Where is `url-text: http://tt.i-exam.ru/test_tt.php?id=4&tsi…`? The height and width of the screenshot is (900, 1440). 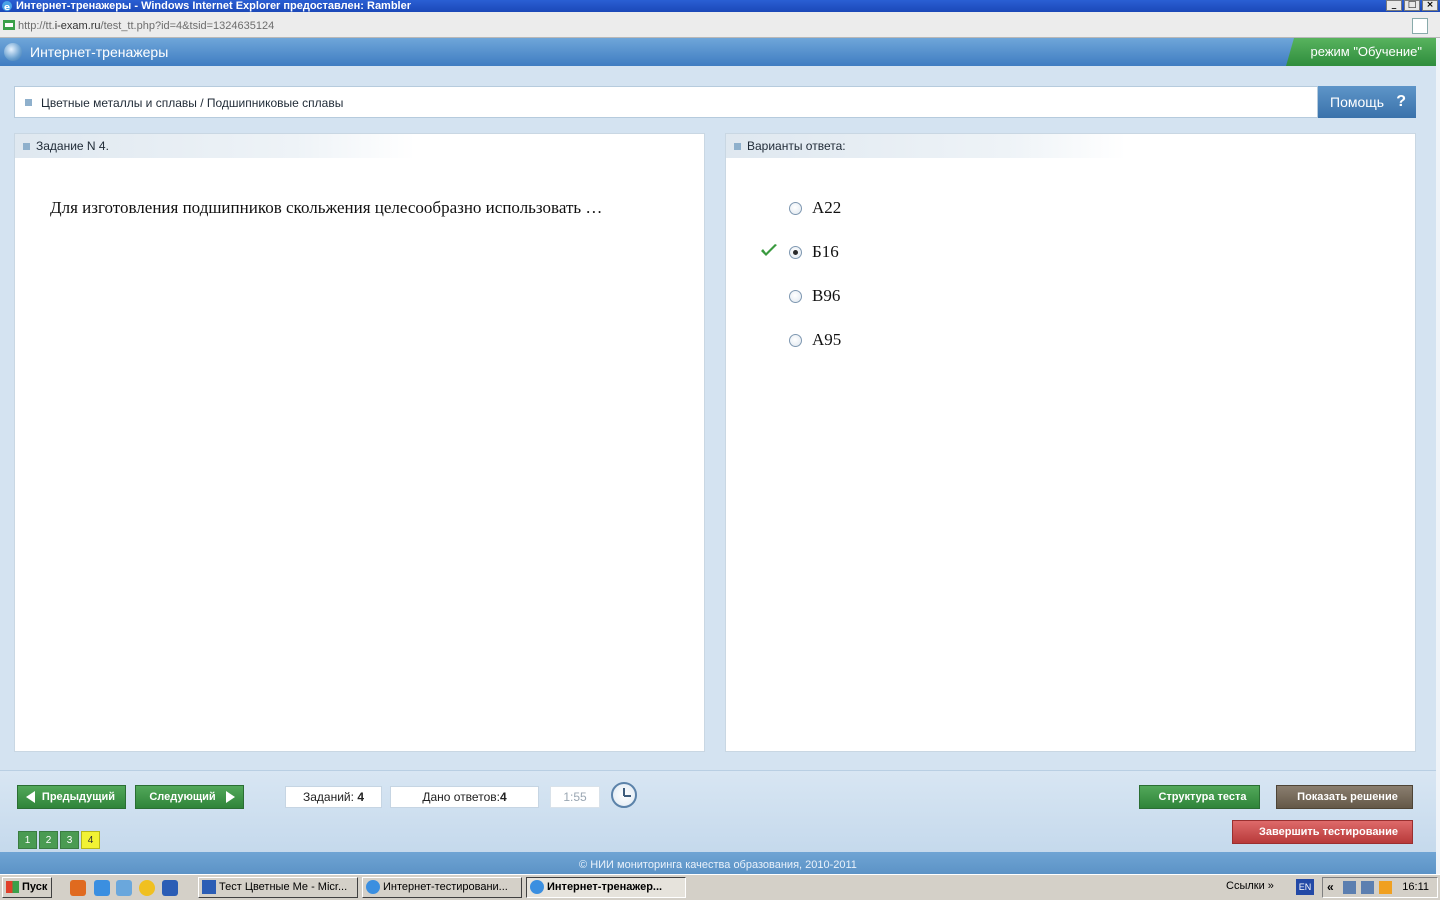 url-text: http://tt.i-exam.ru/test_tt.php?id=4&tsi… is located at coordinates (146, 26).